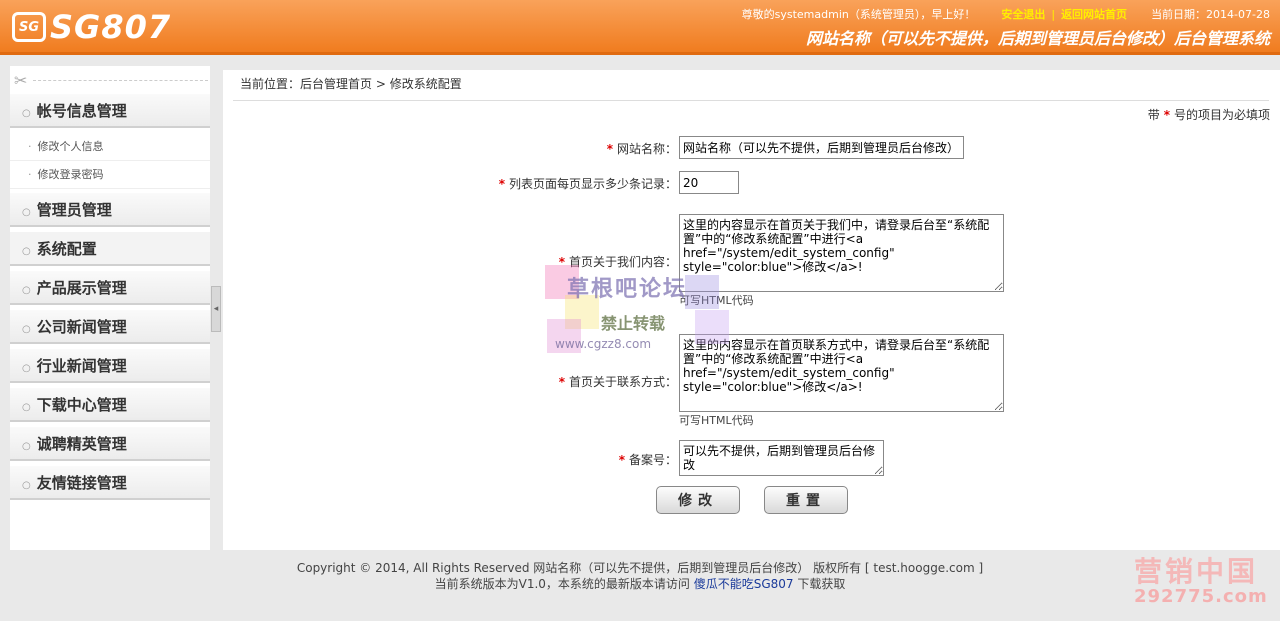  I want to click on label-text: 首页关于我们内容：, so click(622, 262).